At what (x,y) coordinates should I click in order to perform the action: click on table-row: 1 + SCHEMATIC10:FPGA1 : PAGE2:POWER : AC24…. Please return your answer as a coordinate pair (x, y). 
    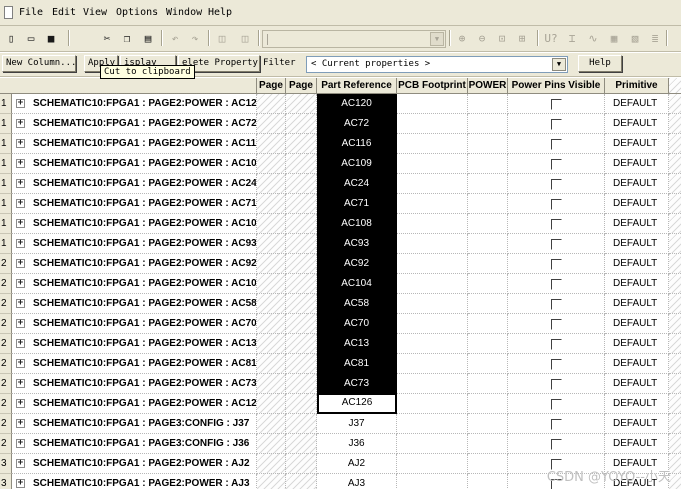
    Looking at the image, I should click on (340, 184).